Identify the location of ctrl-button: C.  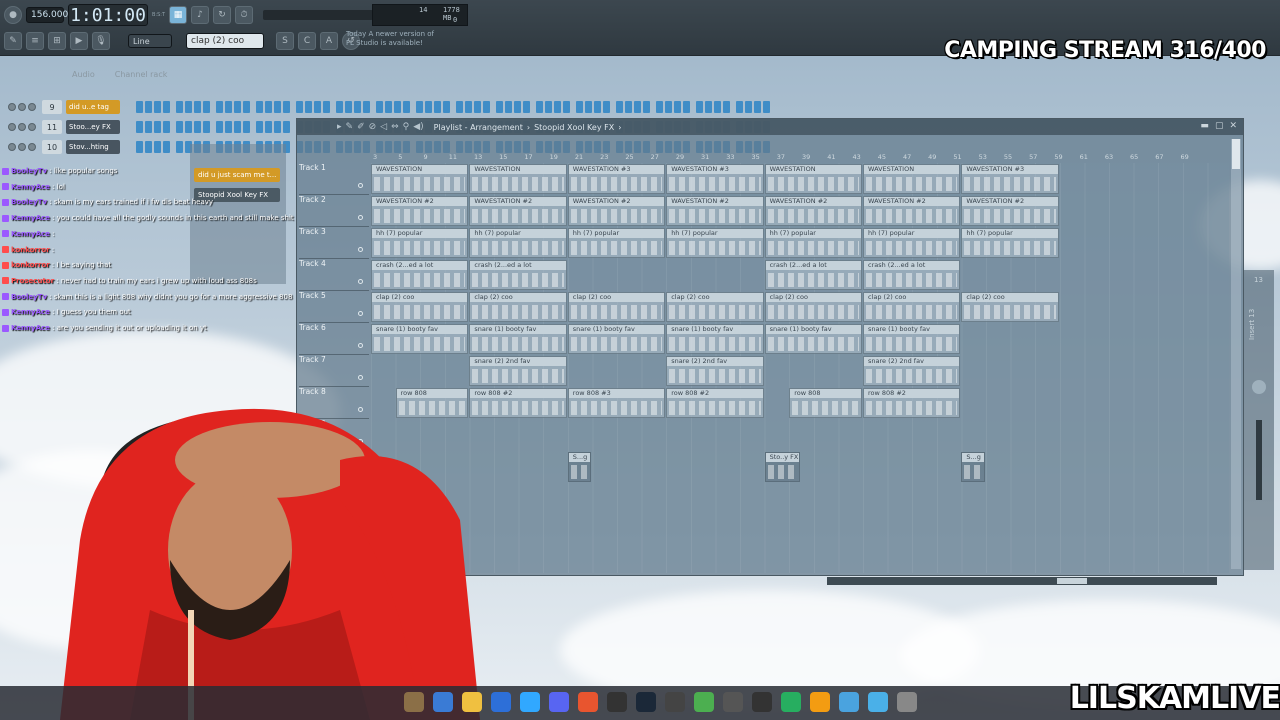
(307, 41).